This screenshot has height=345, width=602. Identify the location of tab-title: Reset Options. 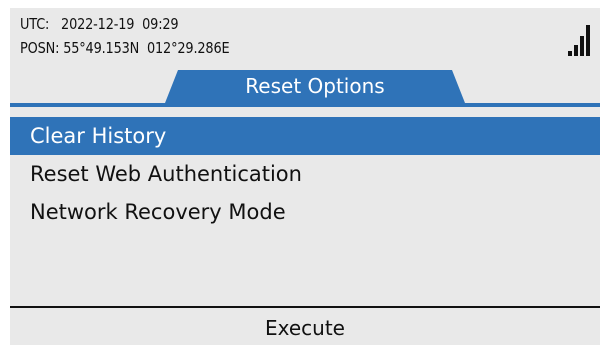
(315, 86).